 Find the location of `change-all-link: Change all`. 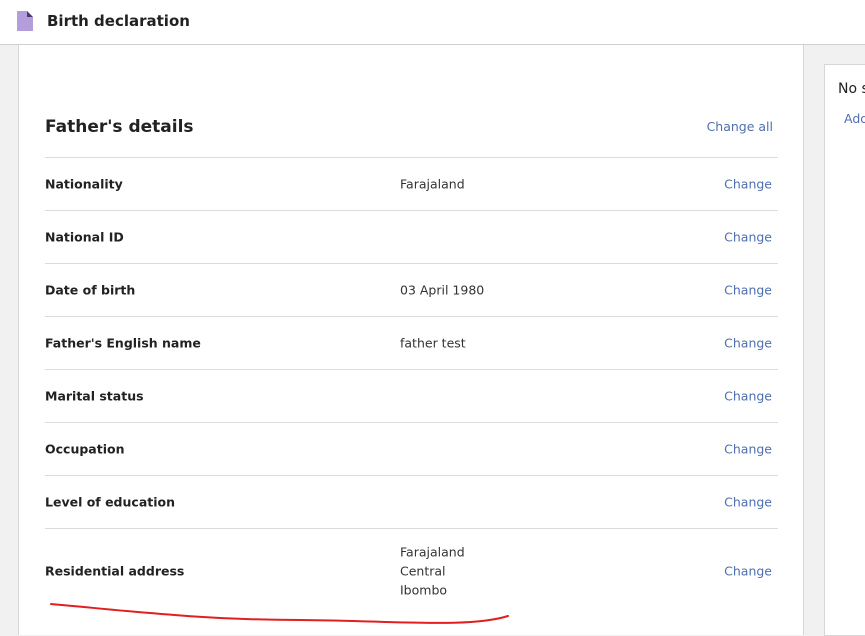

change-all-link: Change all is located at coordinates (740, 126).